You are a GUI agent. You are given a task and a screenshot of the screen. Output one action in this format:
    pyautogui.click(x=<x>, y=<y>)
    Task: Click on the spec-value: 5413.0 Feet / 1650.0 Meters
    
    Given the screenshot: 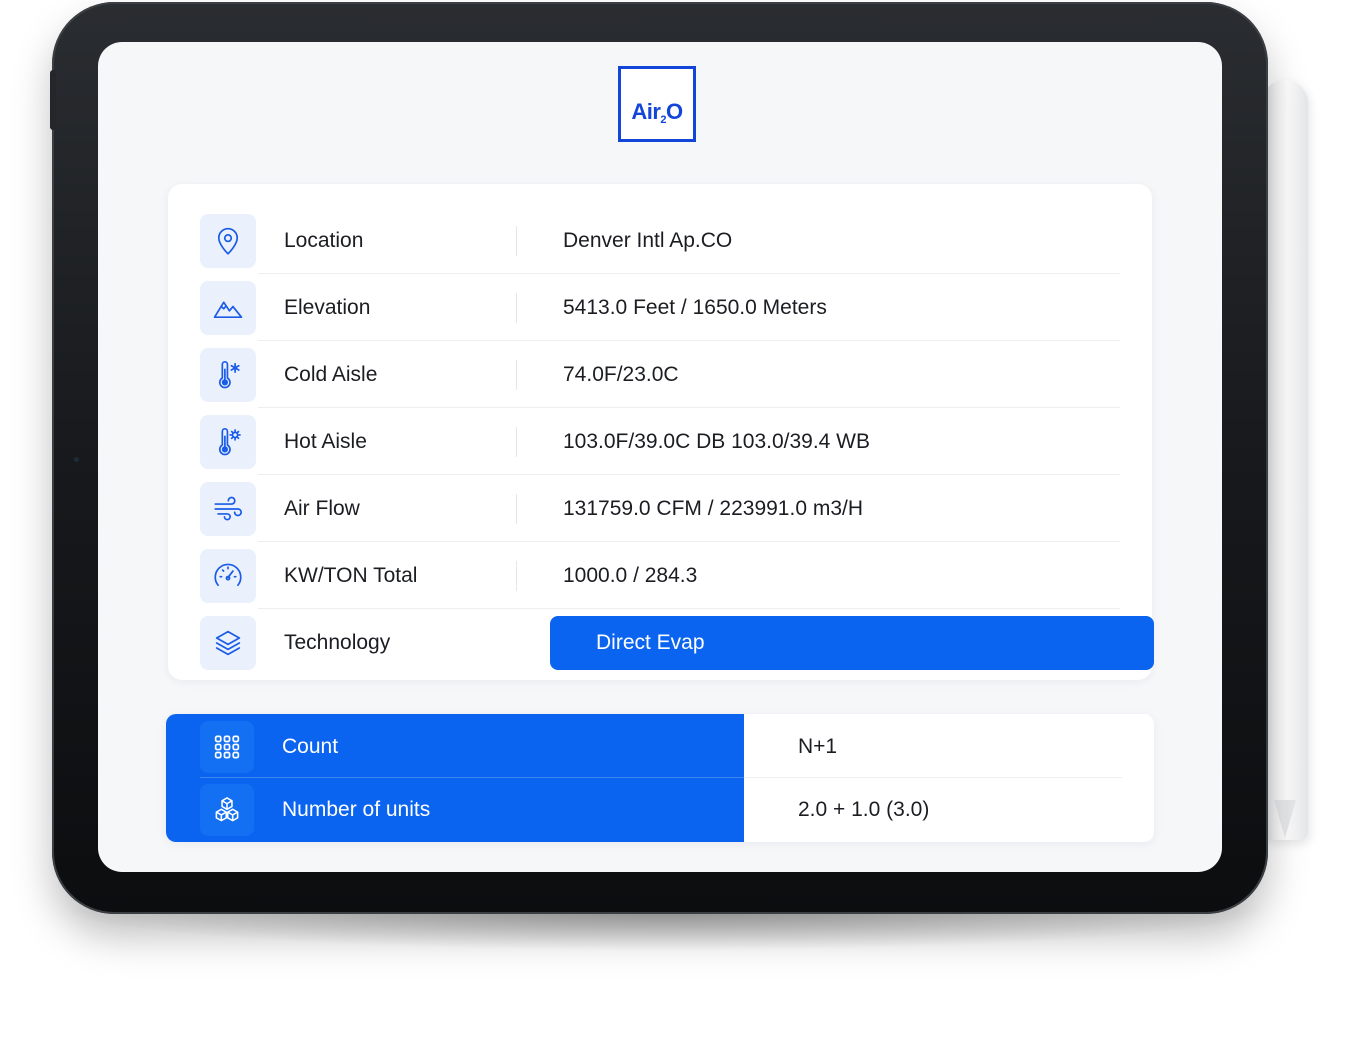 What is the action you would take?
    pyautogui.click(x=695, y=307)
    